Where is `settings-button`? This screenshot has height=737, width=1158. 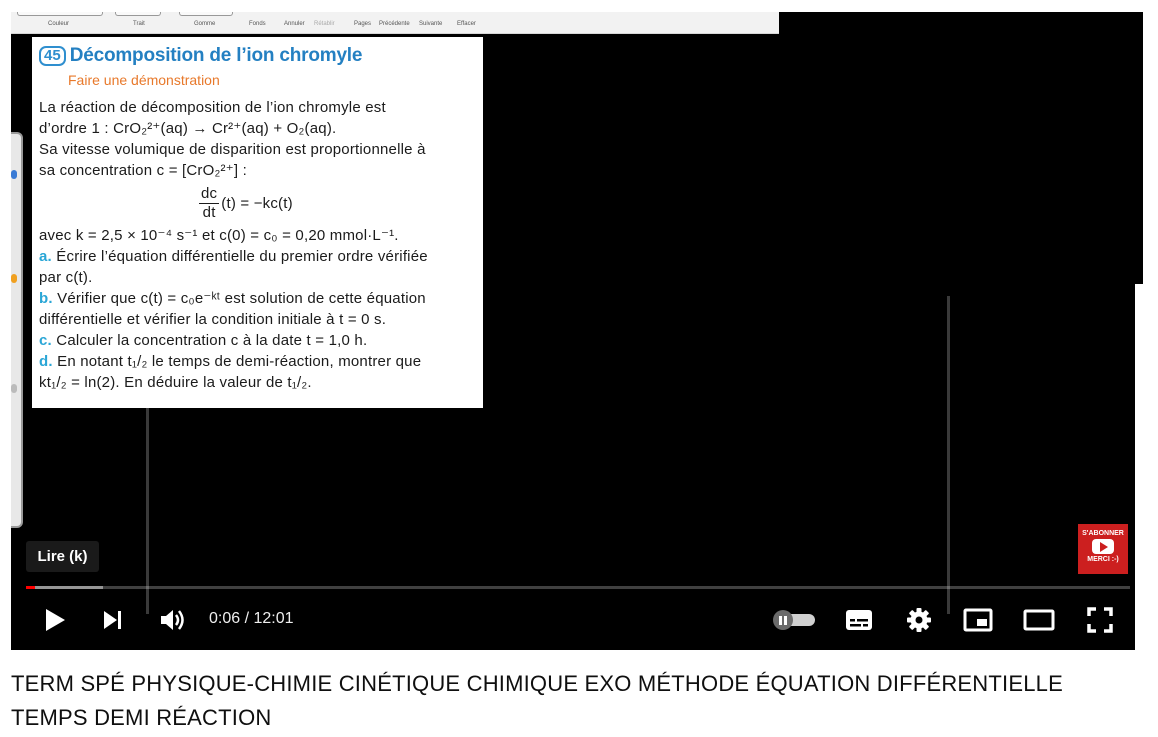 settings-button is located at coordinates (919, 620).